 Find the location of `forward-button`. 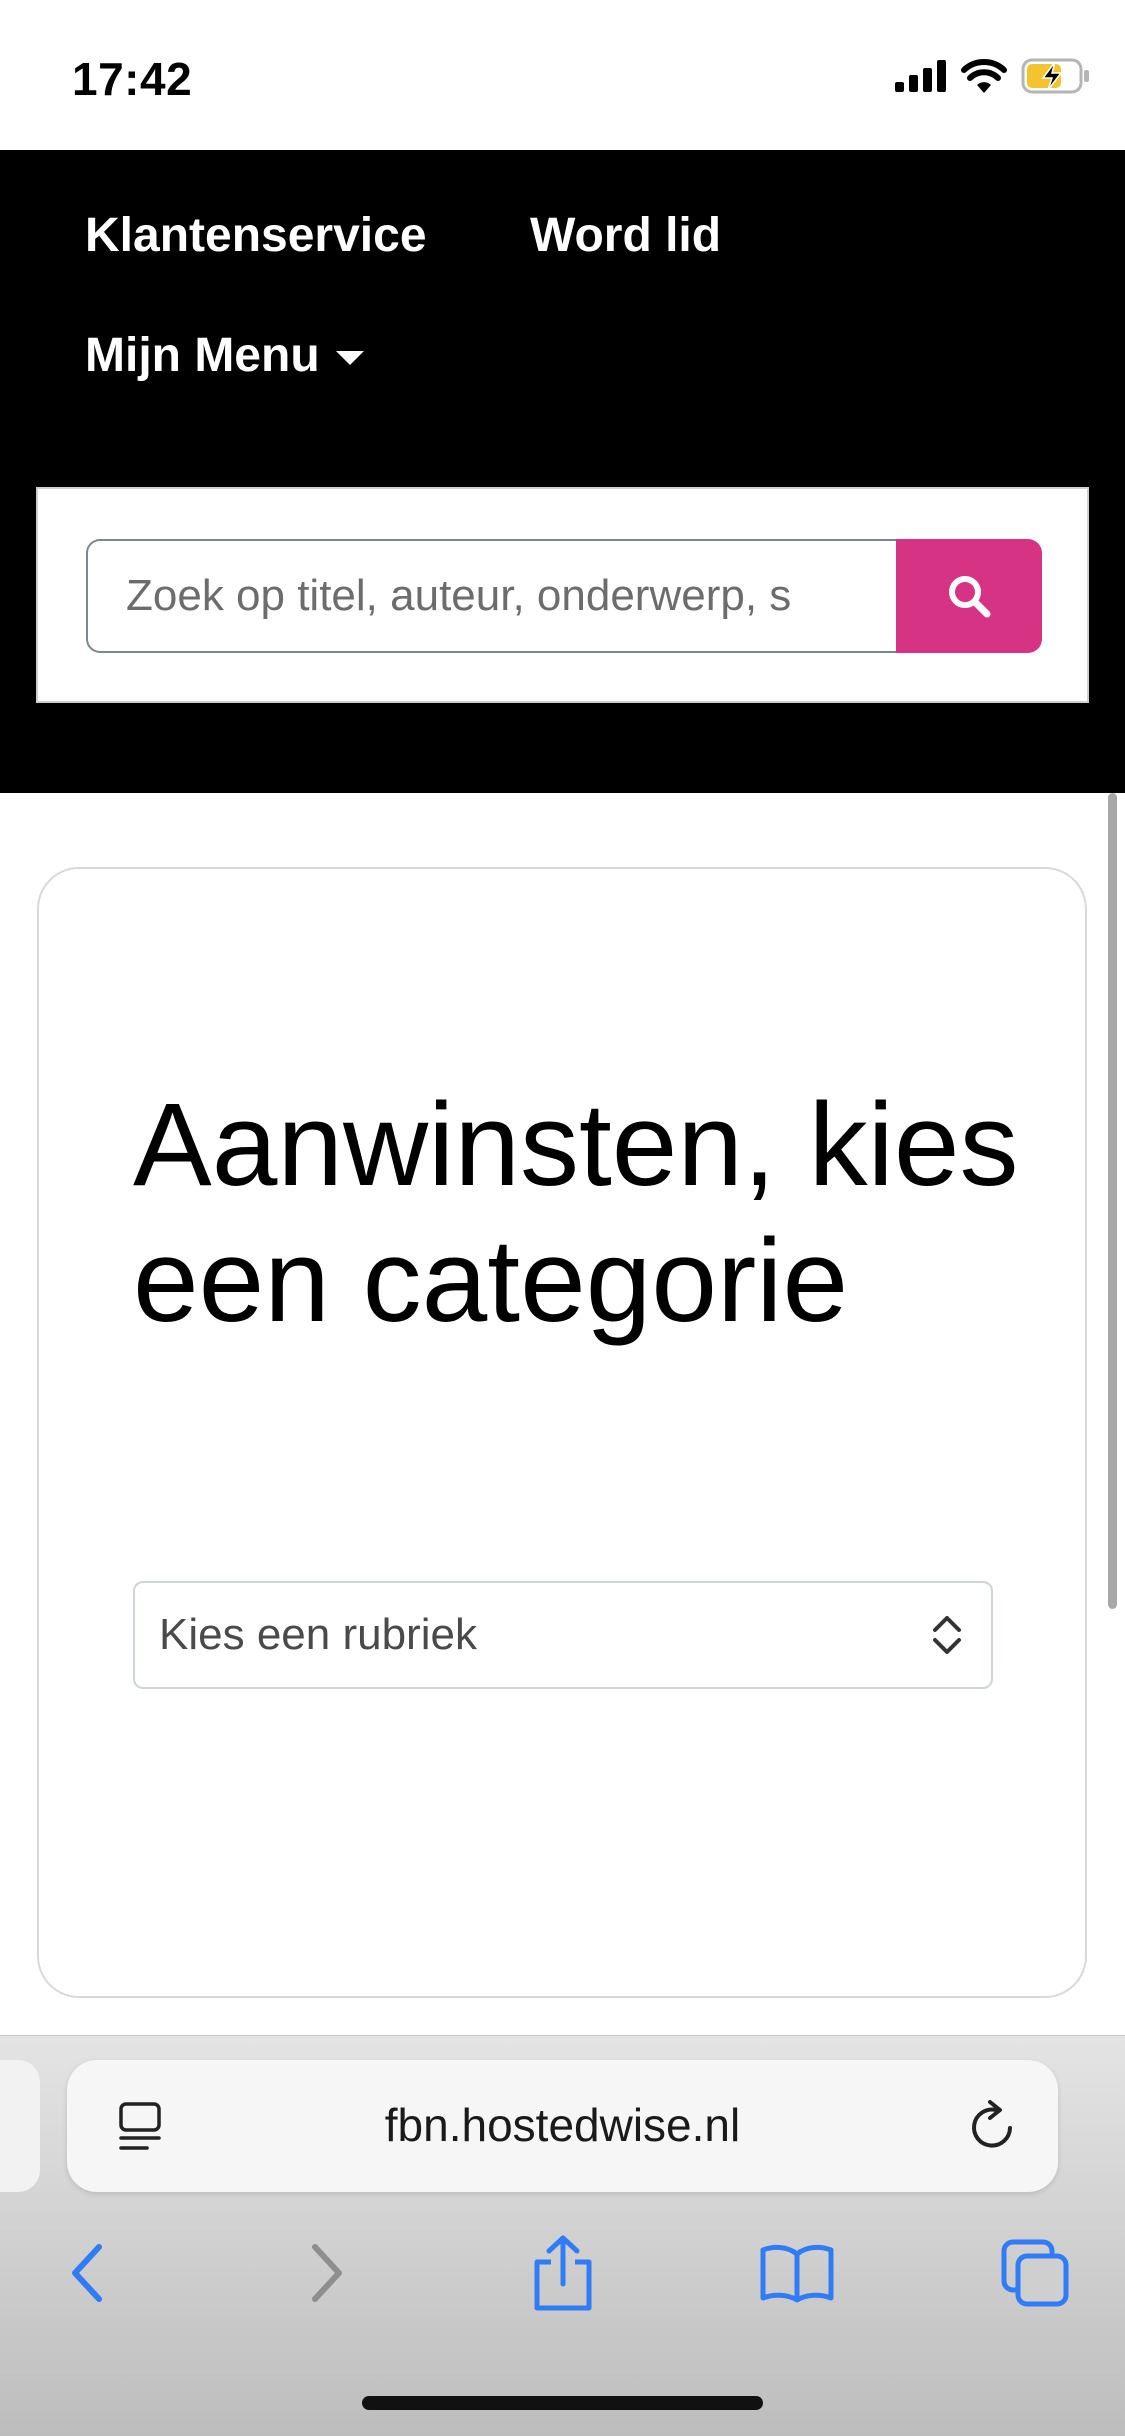

forward-button is located at coordinates (327, 2273).